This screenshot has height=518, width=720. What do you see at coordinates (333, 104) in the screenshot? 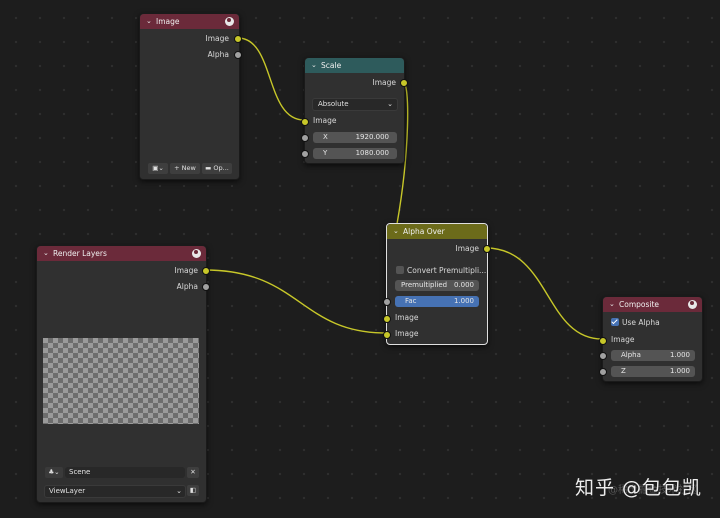
I see `scale-mode-value: Absolute` at bounding box center [333, 104].